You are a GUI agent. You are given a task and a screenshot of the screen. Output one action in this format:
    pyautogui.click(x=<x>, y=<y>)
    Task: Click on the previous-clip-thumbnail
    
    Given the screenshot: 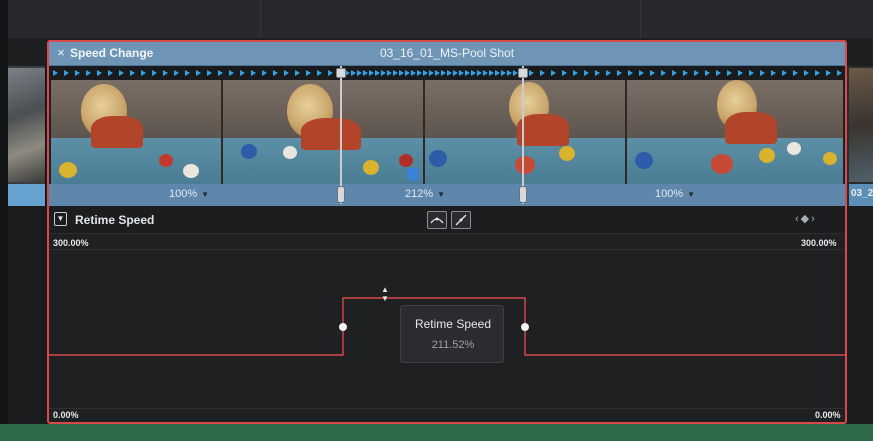 What is the action you would take?
    pyautogui.click(x=26, y=125)
    